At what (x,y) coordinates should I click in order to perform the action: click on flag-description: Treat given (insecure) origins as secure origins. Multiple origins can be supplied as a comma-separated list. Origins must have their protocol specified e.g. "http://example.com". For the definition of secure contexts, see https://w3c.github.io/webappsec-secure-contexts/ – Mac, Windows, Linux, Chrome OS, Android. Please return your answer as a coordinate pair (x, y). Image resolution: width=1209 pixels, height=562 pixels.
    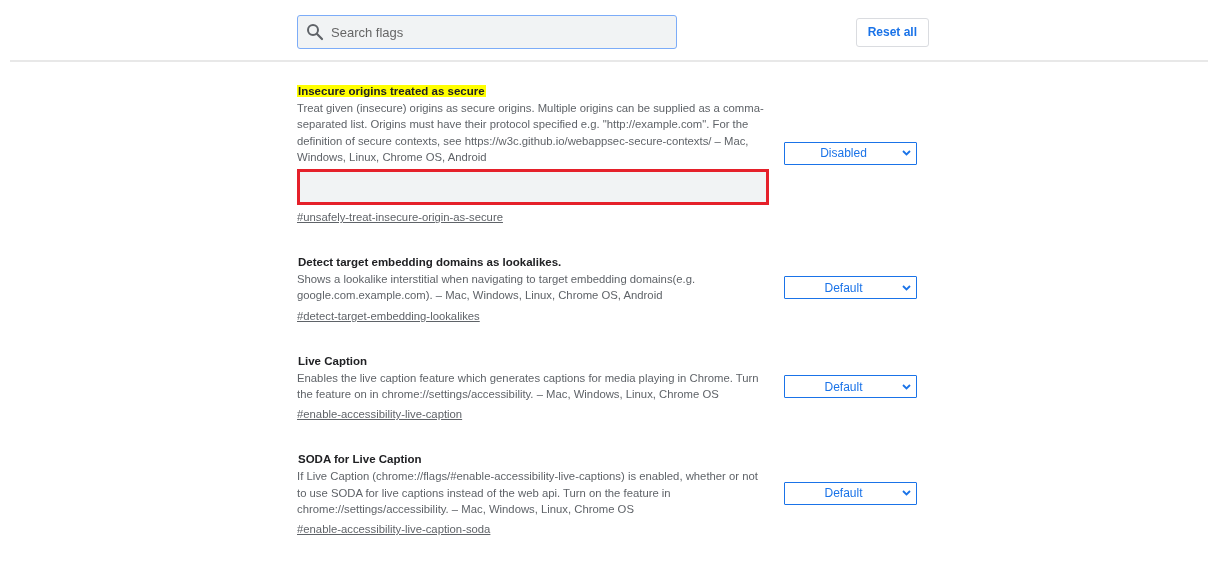
    Looking at the image, I should click on (531, 133).